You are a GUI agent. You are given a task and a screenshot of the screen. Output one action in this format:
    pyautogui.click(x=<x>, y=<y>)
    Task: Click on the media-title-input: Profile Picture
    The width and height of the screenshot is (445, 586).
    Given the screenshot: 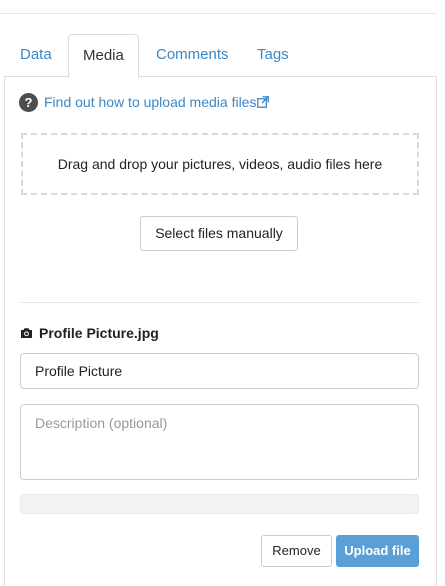 What is the action you would take?
    pyautogui.click(x=219, y=371)
    